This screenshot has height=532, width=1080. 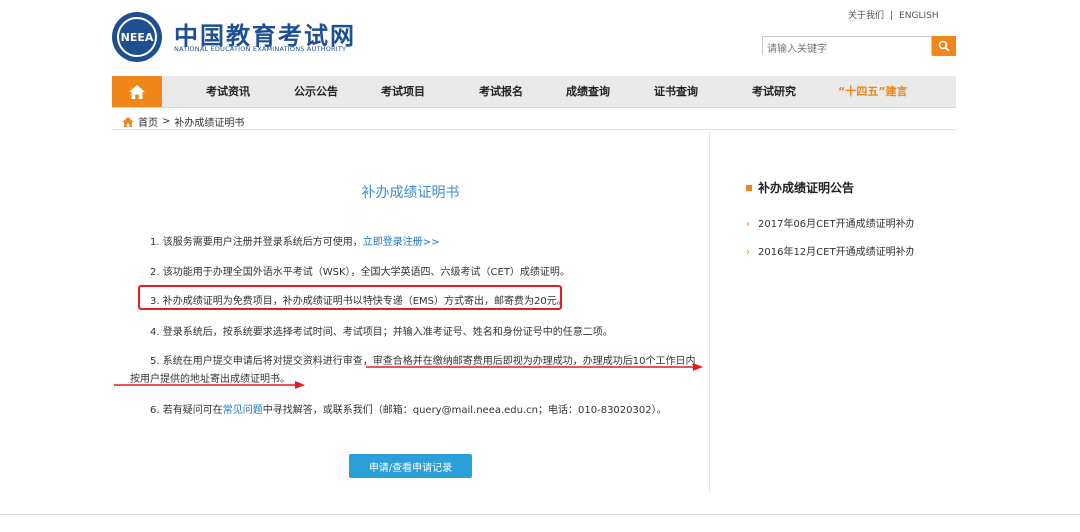 I want to click on sidebar-title-text: 补办成绩证明公告, so click(x=806, y=188).